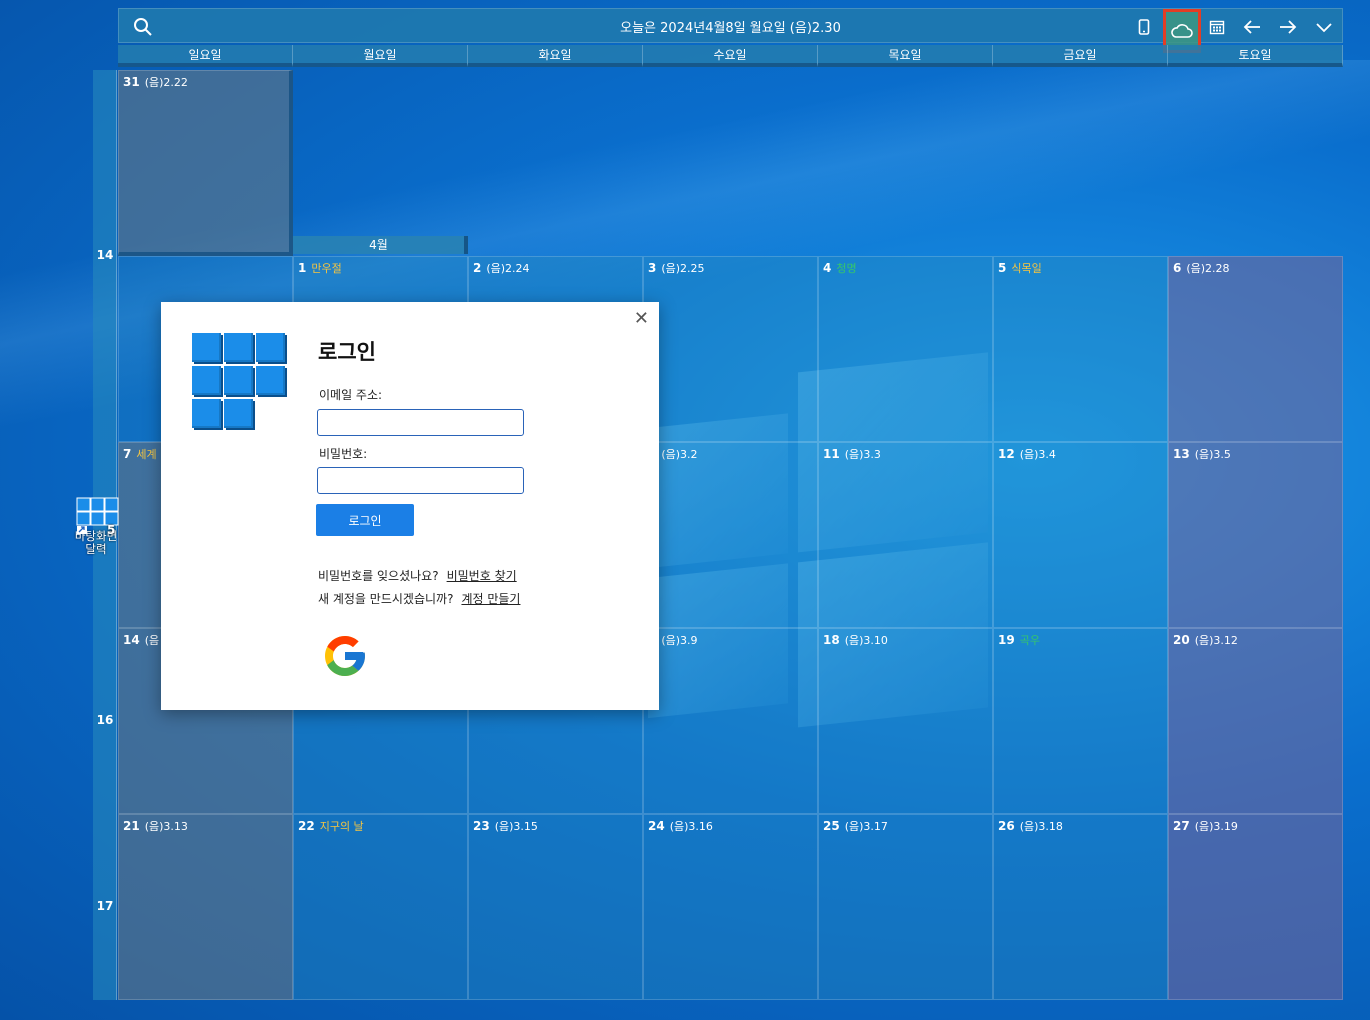 The image size is (1370, 1020). I want to click on day-cell: 23 (음)3.15, so click(555, 907).